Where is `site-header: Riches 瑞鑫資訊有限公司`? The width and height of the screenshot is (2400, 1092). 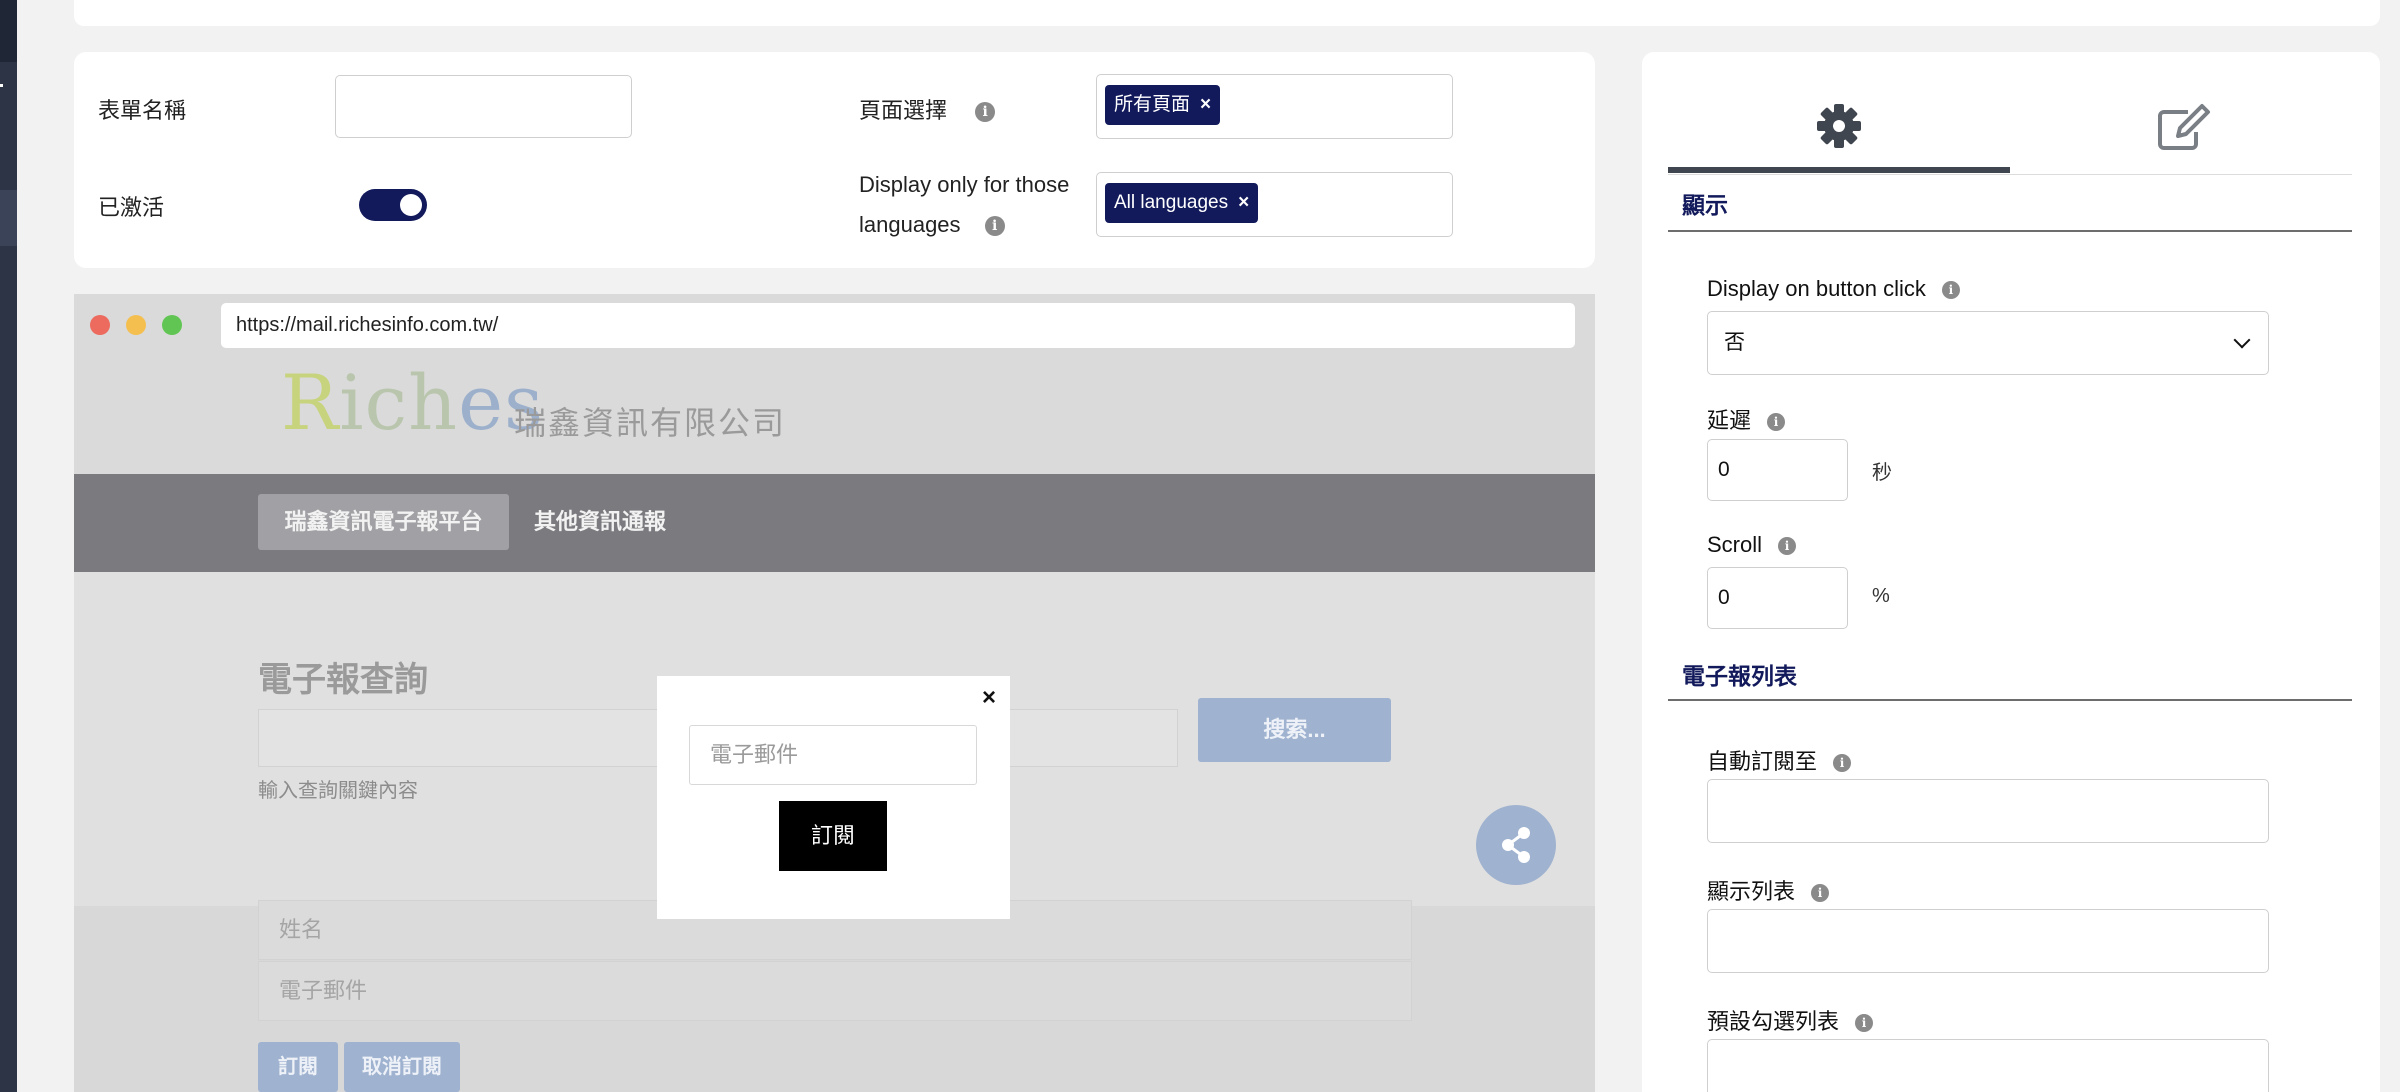
site-header: Riches 瑞鑫資訊有限公司 is located at coordinates (834, 416).